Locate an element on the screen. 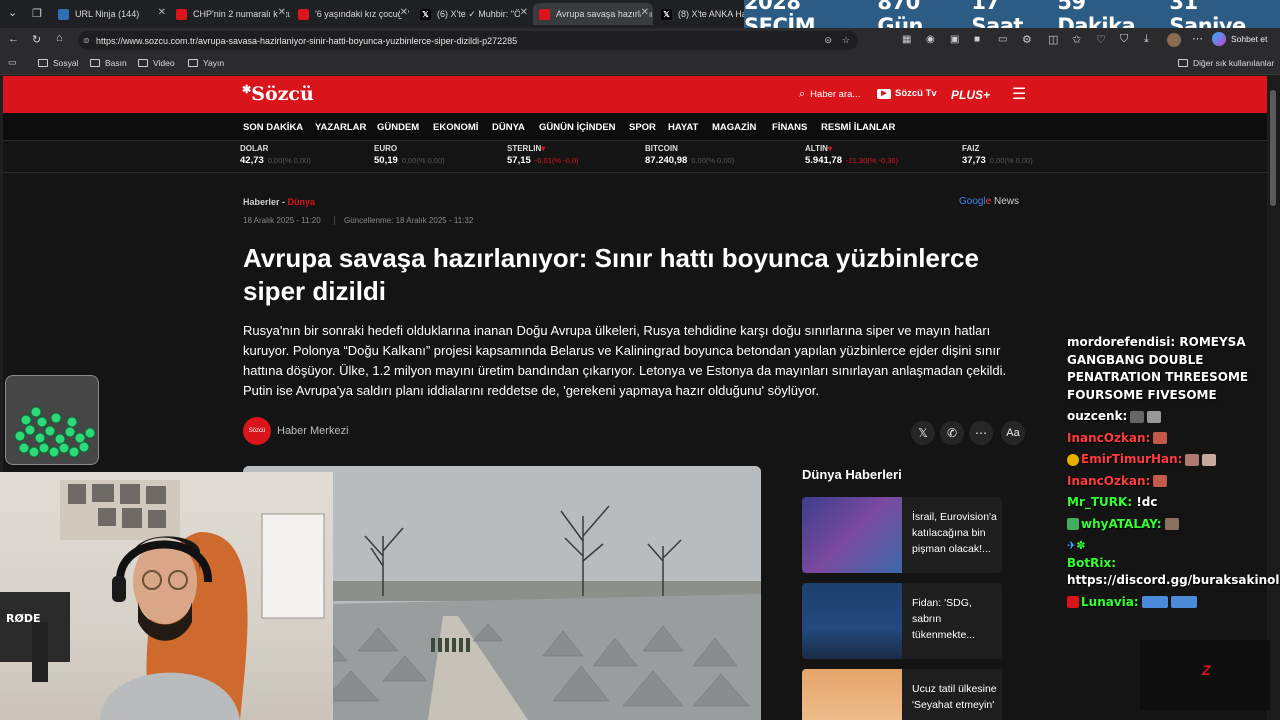  favorites-icon: ✩ is located at coordinates (1076, 39).